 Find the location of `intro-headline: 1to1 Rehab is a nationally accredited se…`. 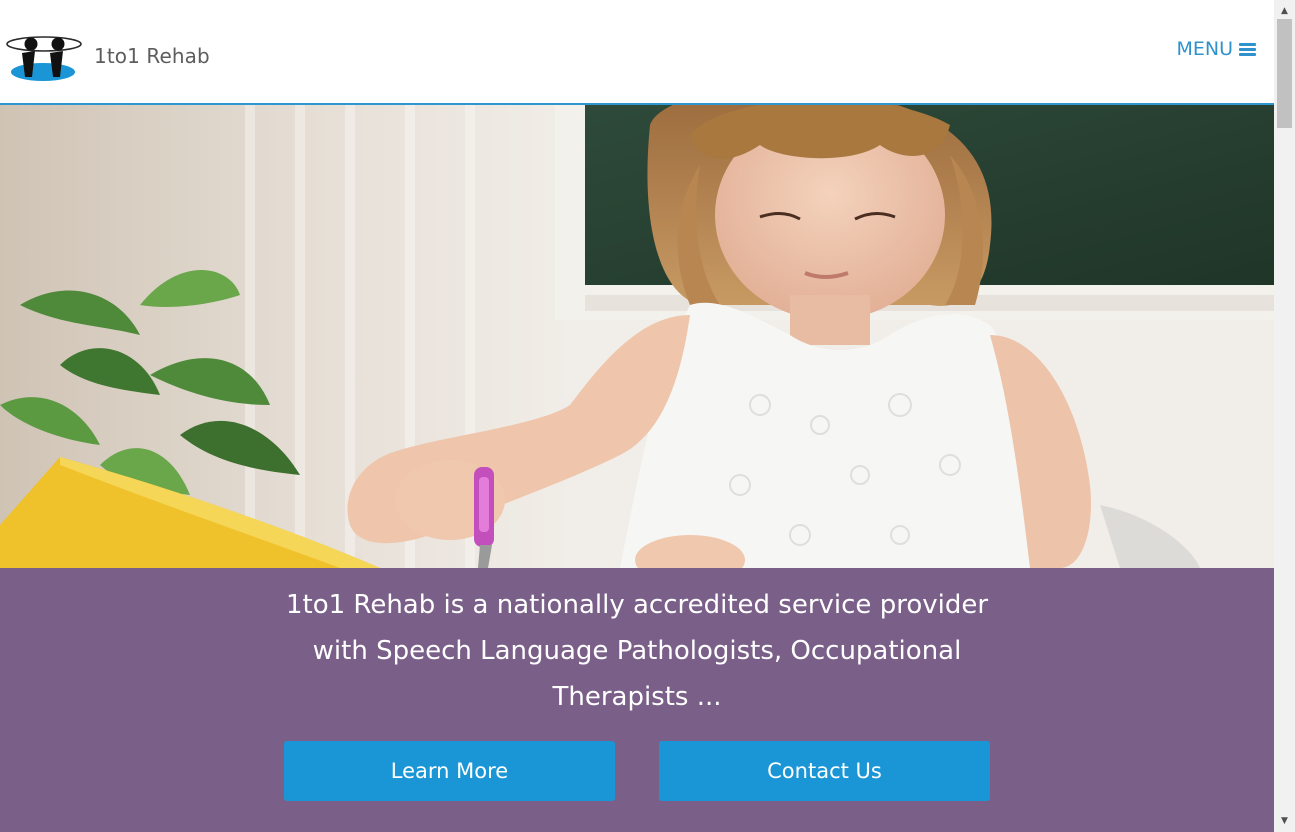

intro-headline: 1to1 Rehab is a nationally accredited se… is located at coordinates (637, 651).